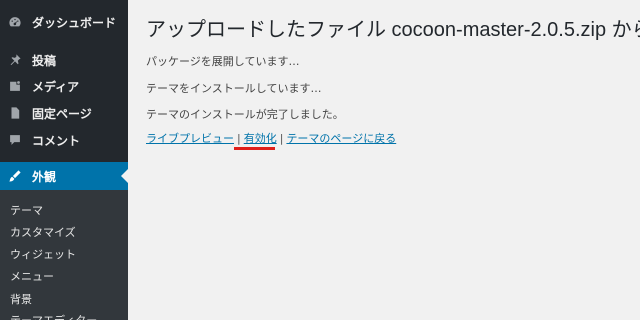 The image size is (640, 320). What do you see at coordinates (21, 299) in the screenshot?
I see `submenu-item-background: 背景` at bounding box center [21, 299].